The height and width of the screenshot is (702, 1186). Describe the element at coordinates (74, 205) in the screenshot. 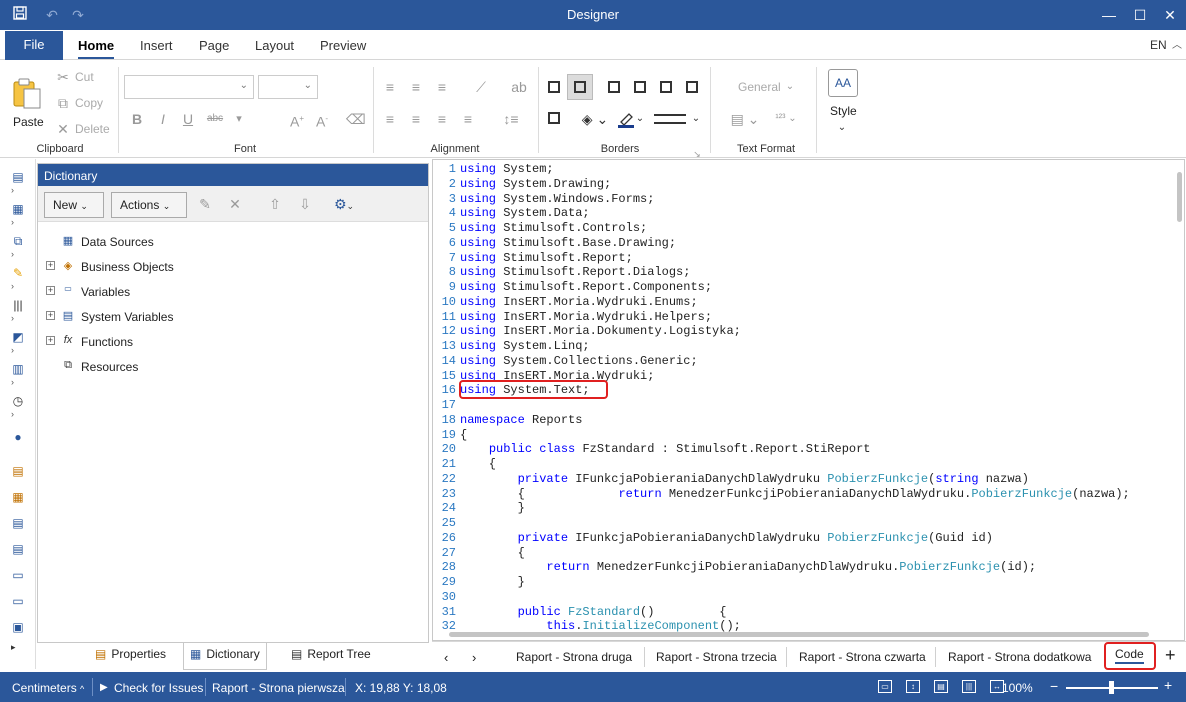

I see `new-button: New ⌄` at that location.